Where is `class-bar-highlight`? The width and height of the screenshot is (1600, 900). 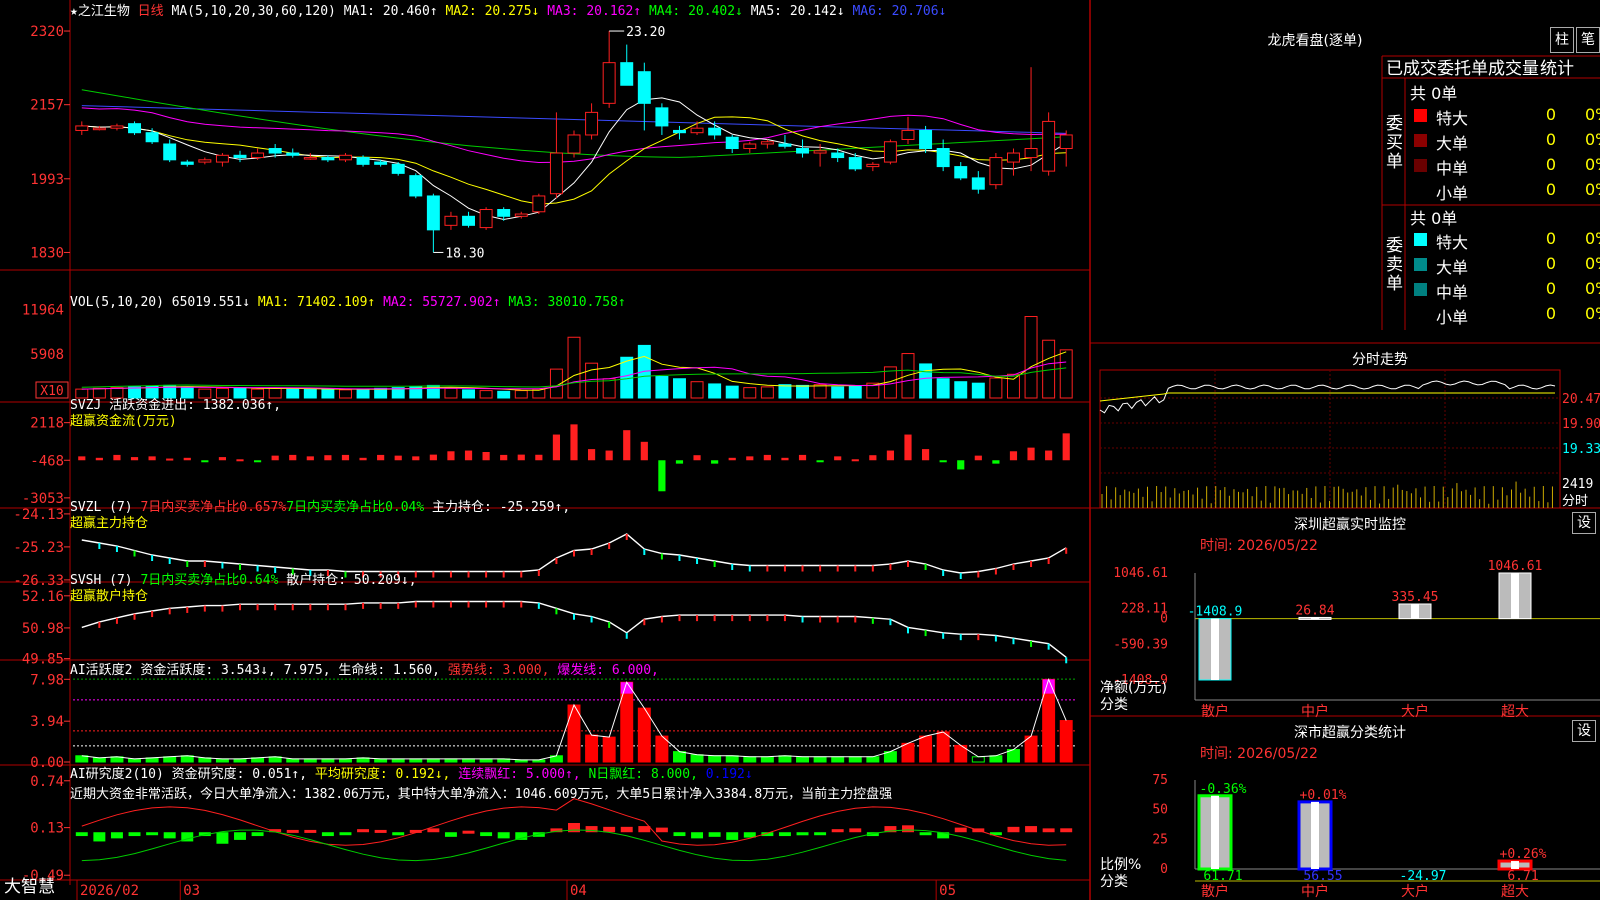
class-bar-highlight is located at coordinates (1315, 835).